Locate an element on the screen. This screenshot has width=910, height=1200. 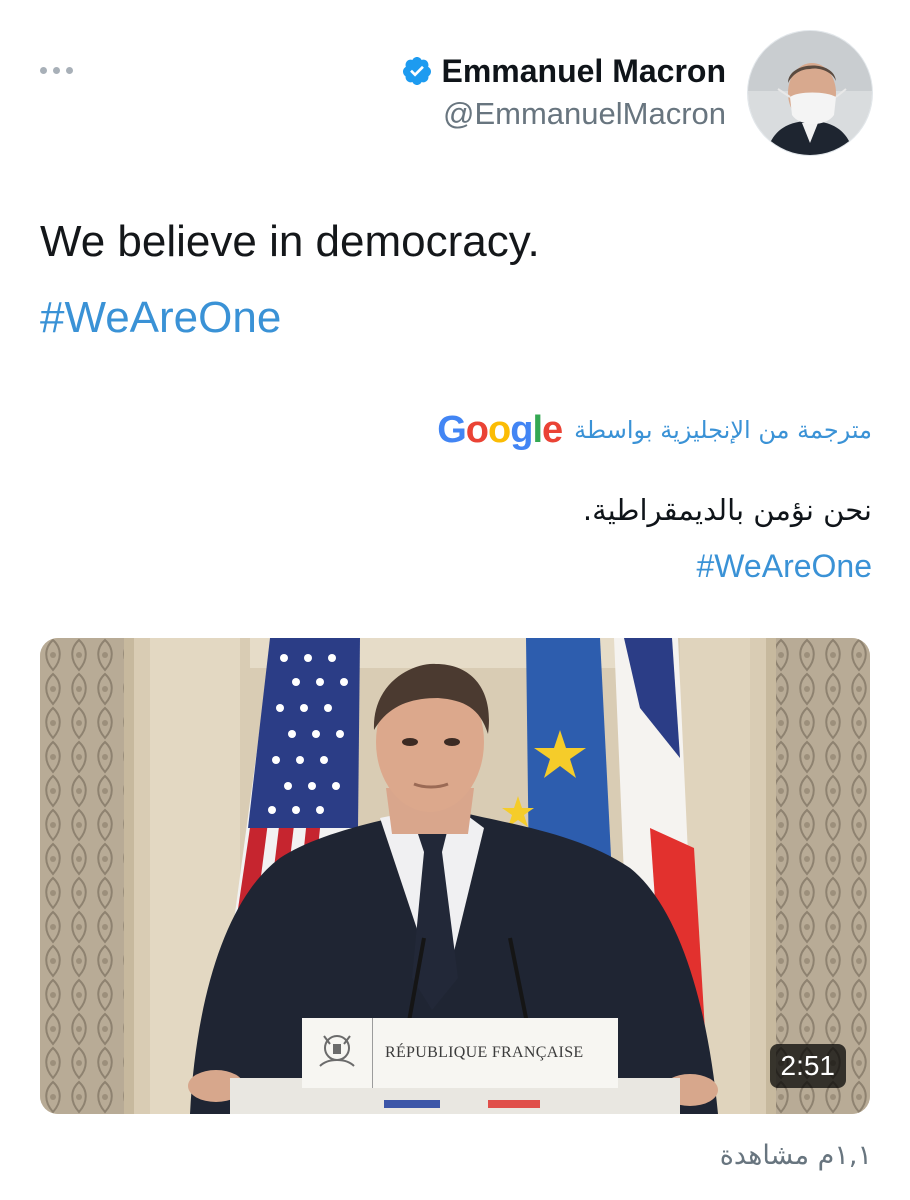
lectern-label: RÉPUBLIQUE FRANÇAISE is located at coordinates (484, 1052).